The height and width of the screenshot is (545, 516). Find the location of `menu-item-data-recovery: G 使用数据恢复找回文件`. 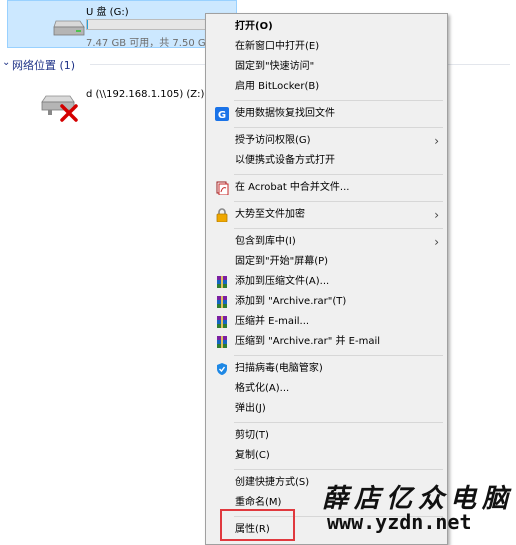

menu-item-data-recovery: G 使用数据恢复找回文件 is located at coordinates (326, 114).